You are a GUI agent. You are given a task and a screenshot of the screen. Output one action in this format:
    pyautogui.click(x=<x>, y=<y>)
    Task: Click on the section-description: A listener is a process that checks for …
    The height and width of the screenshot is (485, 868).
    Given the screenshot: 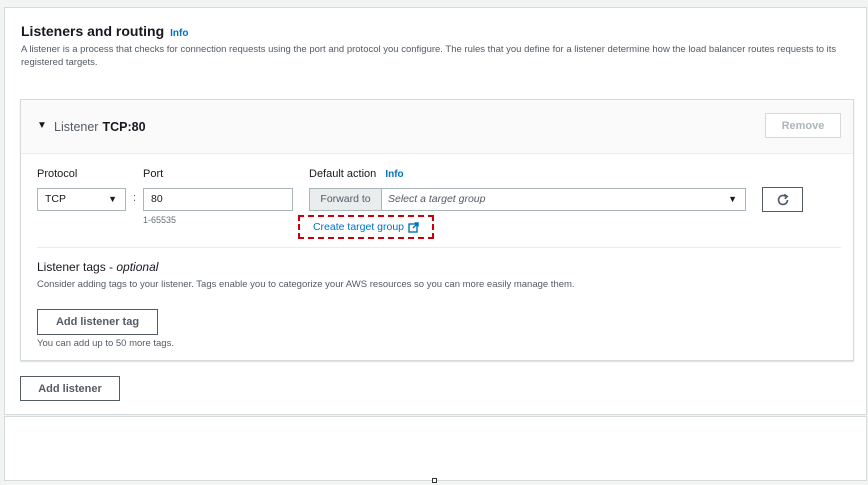 What is the action you would take?
    pyautogui.click(x=429, y=56)
    